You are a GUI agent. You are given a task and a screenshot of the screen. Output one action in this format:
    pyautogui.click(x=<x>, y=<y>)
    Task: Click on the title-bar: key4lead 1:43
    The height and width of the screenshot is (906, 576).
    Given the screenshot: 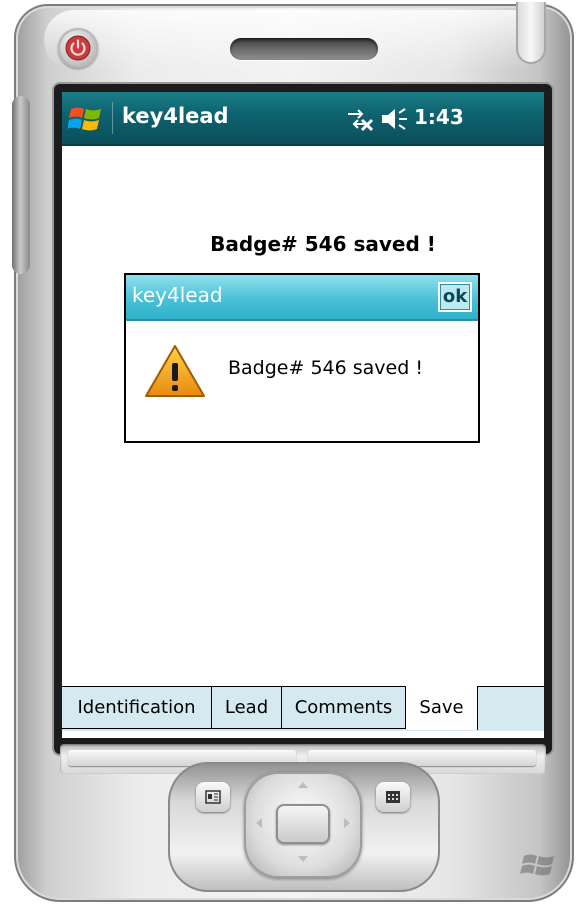 What is the action you would take?
    pyautogui.click(x=303, y=119)
    